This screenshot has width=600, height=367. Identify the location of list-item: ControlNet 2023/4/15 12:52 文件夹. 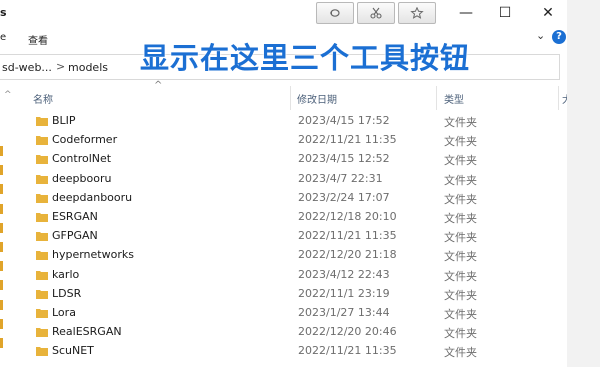
(280, 159).